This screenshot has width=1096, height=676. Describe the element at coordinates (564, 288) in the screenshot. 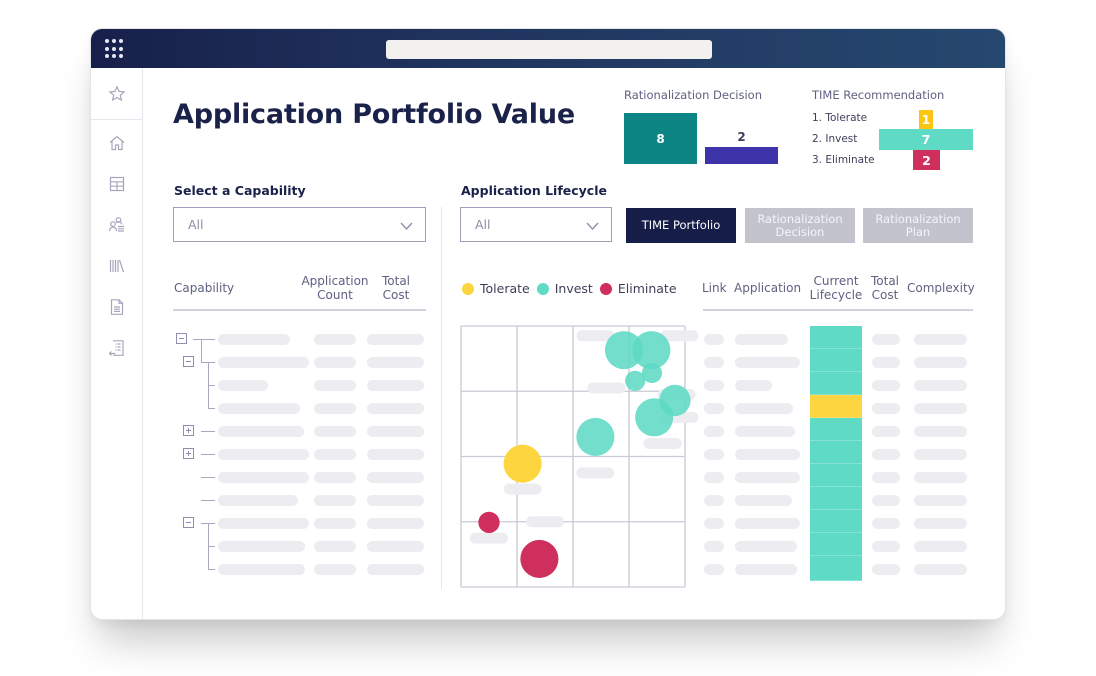

I see `legend-item-invest: Invest` at that location.